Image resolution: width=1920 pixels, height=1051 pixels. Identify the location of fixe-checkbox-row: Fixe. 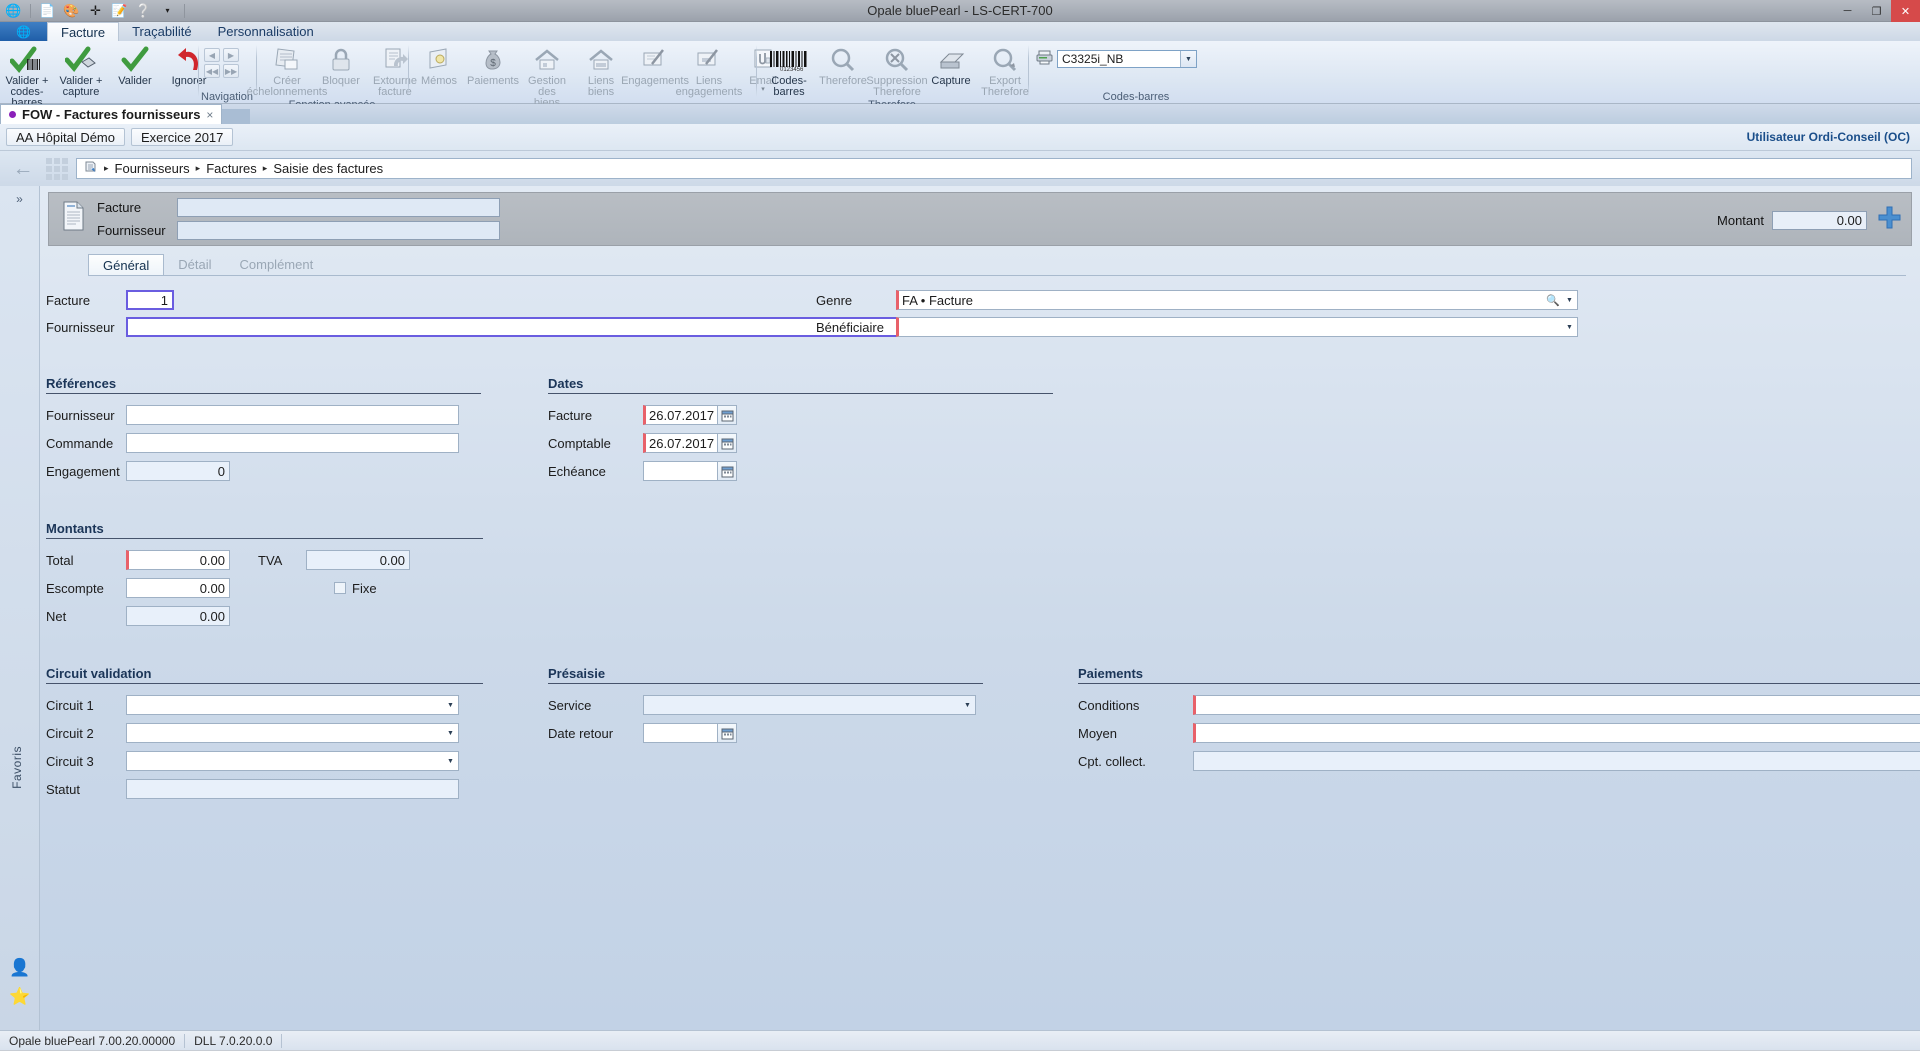
(303, 588).